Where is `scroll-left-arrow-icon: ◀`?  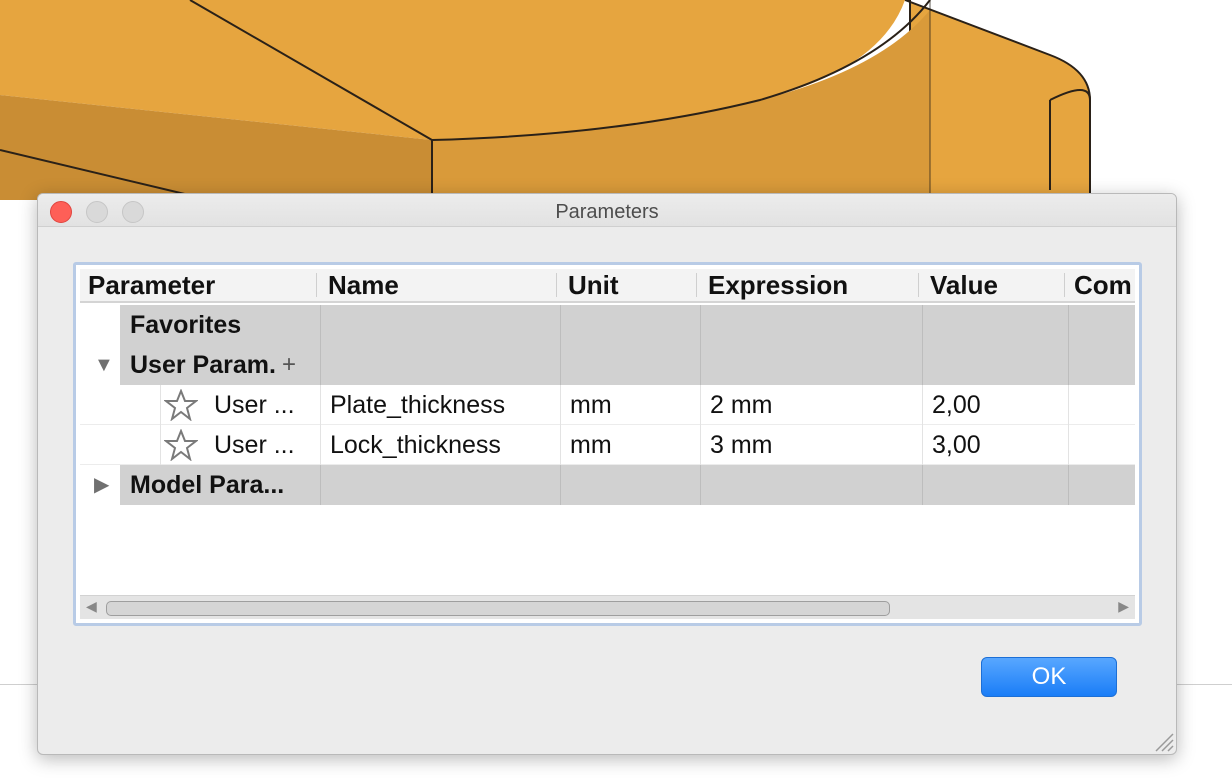
scroll-left-arrow-icon: ◀ is located at coordinates (91, 606).